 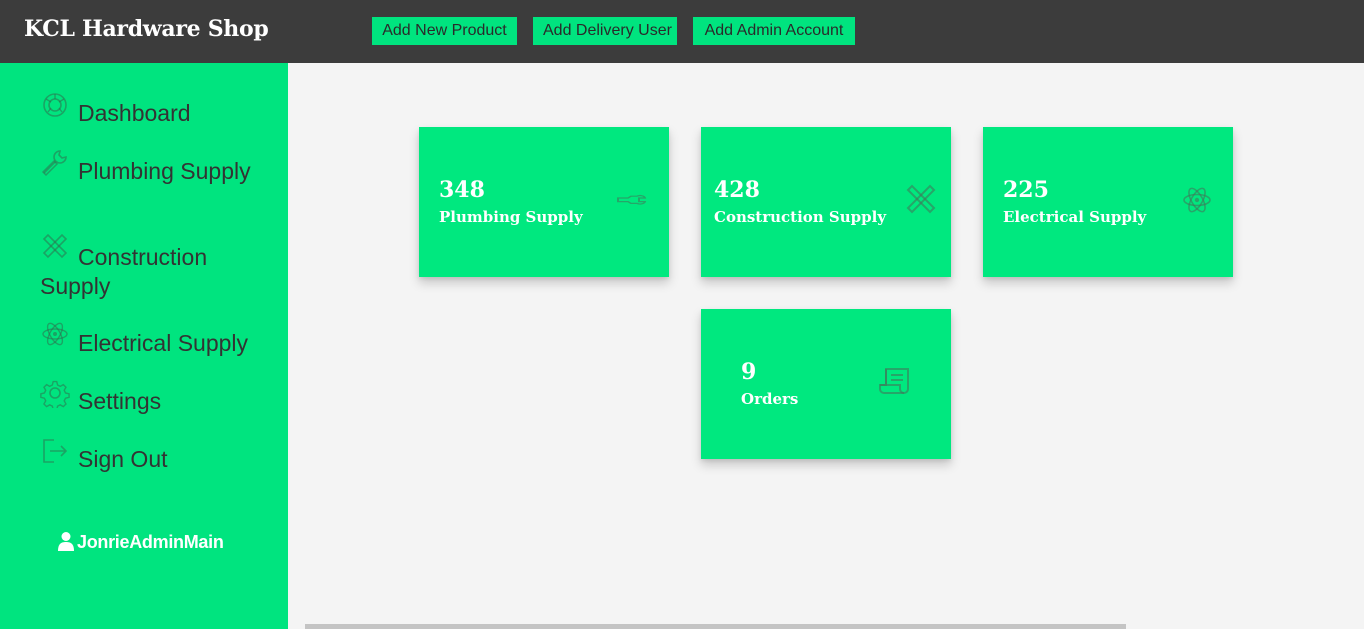 I want to click on card-count: 225, so click(x=1026, y=190).